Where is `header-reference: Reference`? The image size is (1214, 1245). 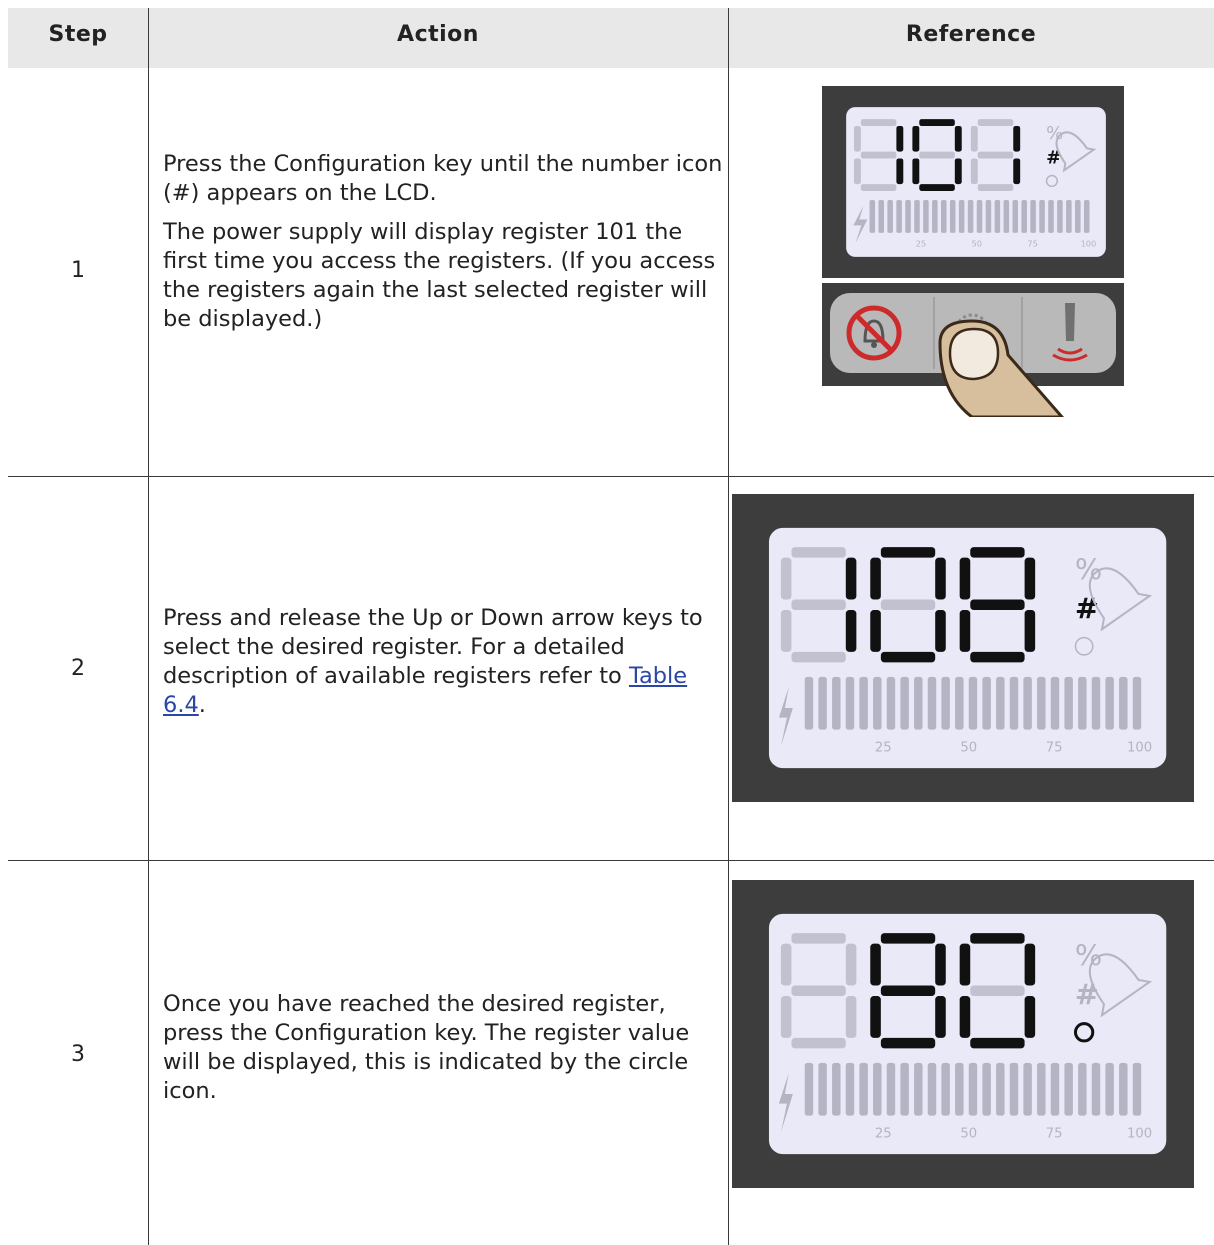
header-reference: Reference is located at coordinates (971, 34).